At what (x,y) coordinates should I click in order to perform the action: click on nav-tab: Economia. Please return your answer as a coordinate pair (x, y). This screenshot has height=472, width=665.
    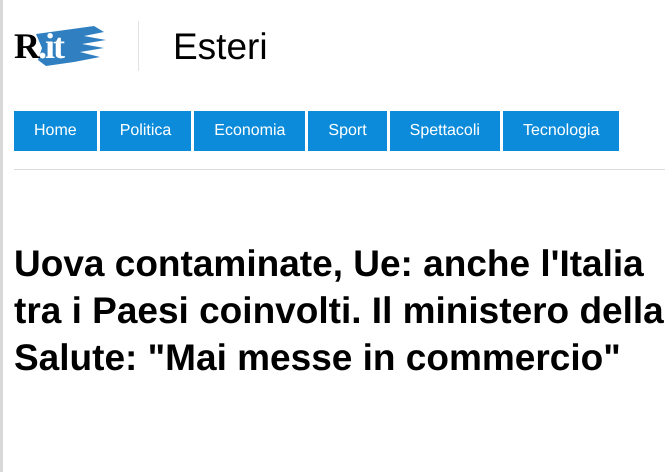
    Looking at the image, I should click on (250, 131).